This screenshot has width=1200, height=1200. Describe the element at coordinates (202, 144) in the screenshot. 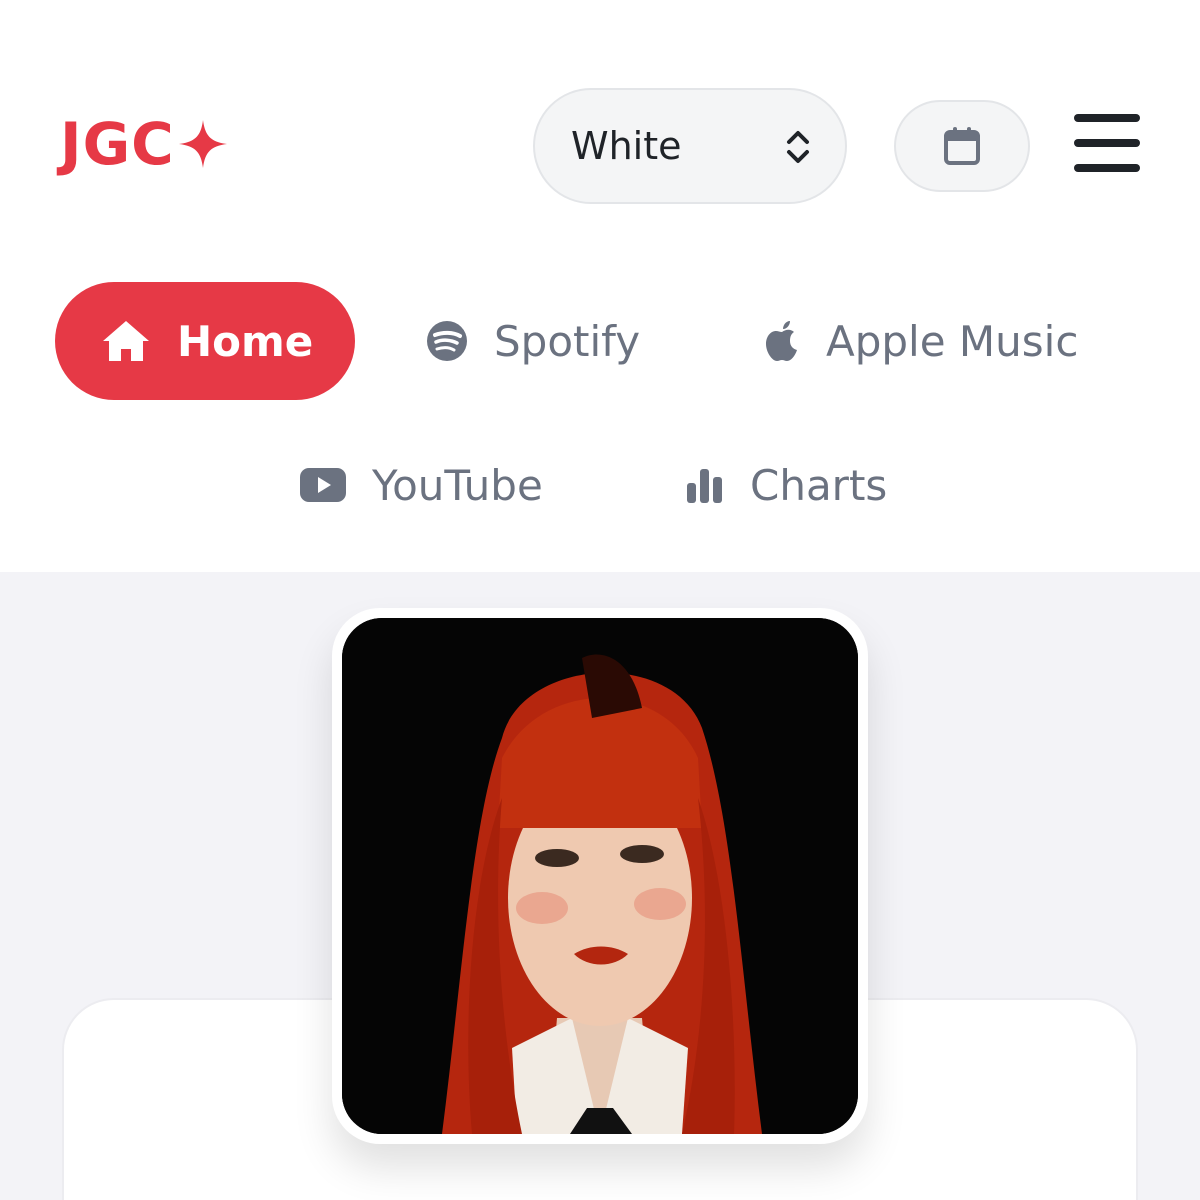

I see `sparkle-icon` at that location.